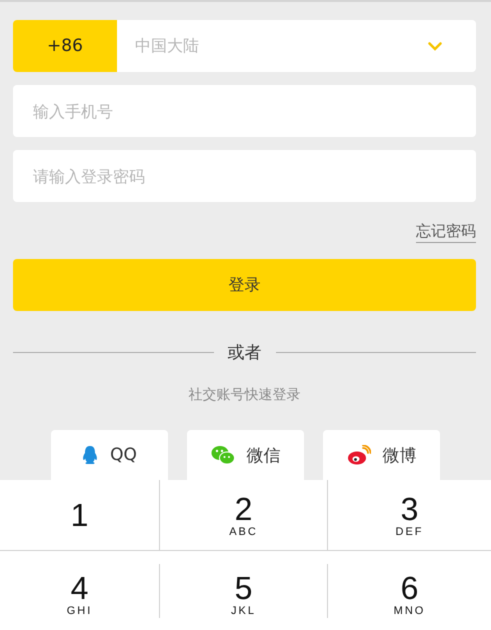  Describe the element at coordinates (65, 46) in the screenshot. I see `country-code: +86` at that location.